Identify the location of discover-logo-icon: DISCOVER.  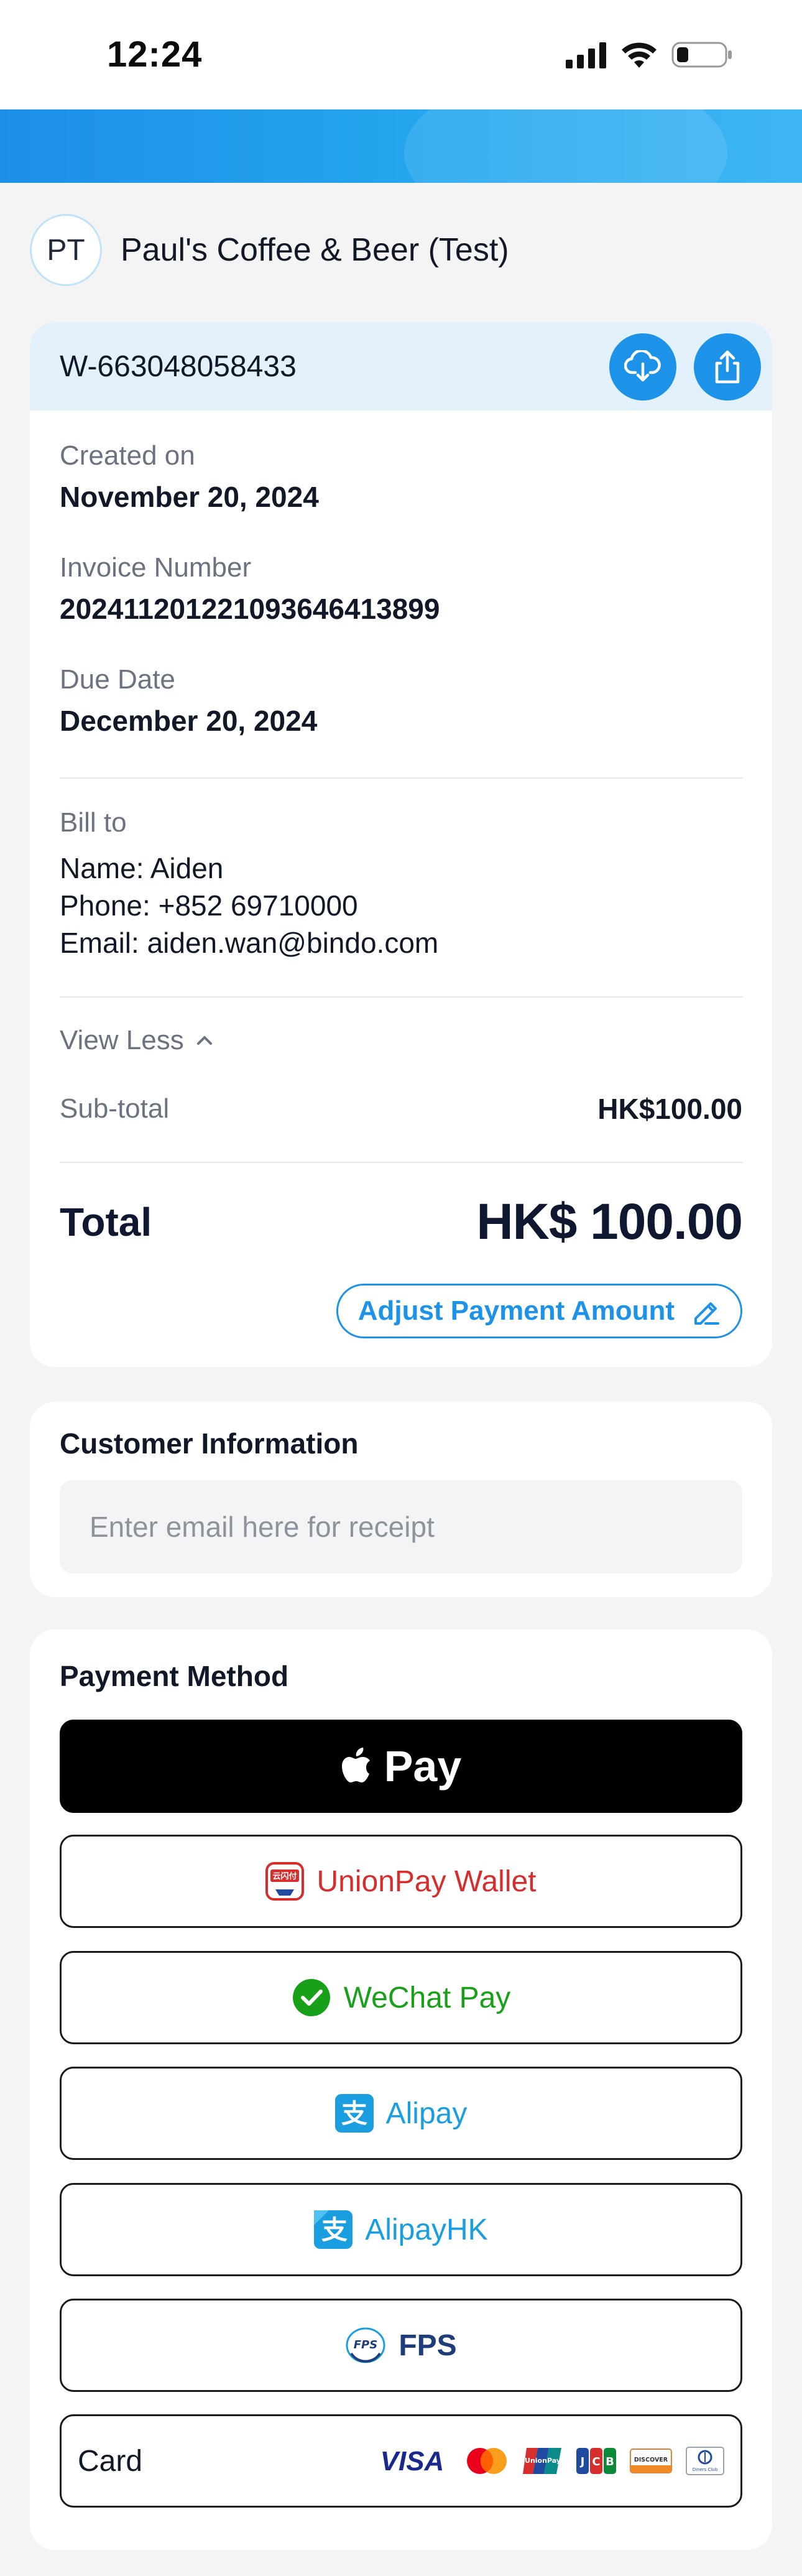
(651, 2461).